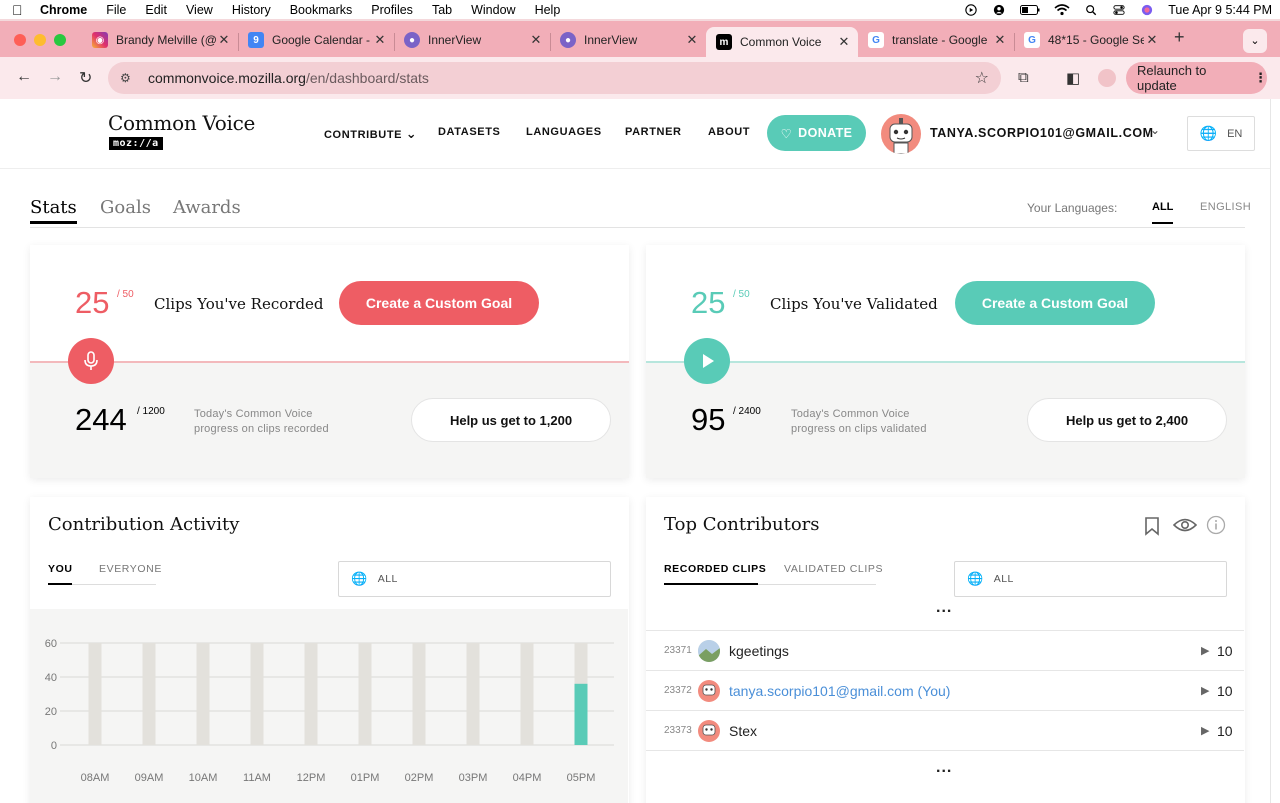  Describe the element at coordinates (1152, 526) in the screenshot. I see `bookmark-icon` at that location.